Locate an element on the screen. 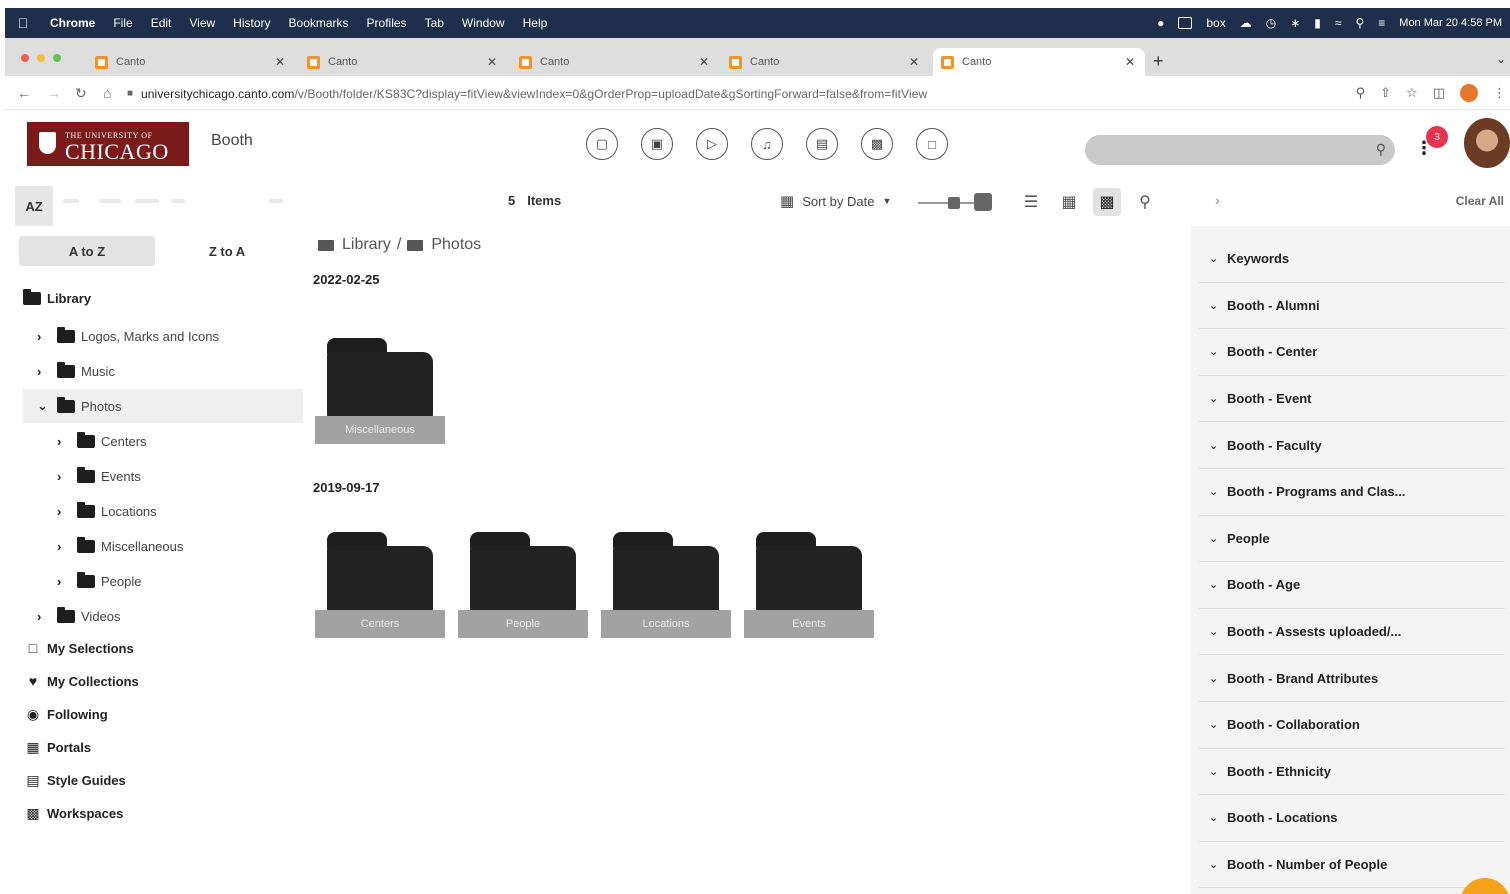 The height and width of the screenshot is (894, 1510). thumbnail-size-slider is located at coordinates (956, 202).